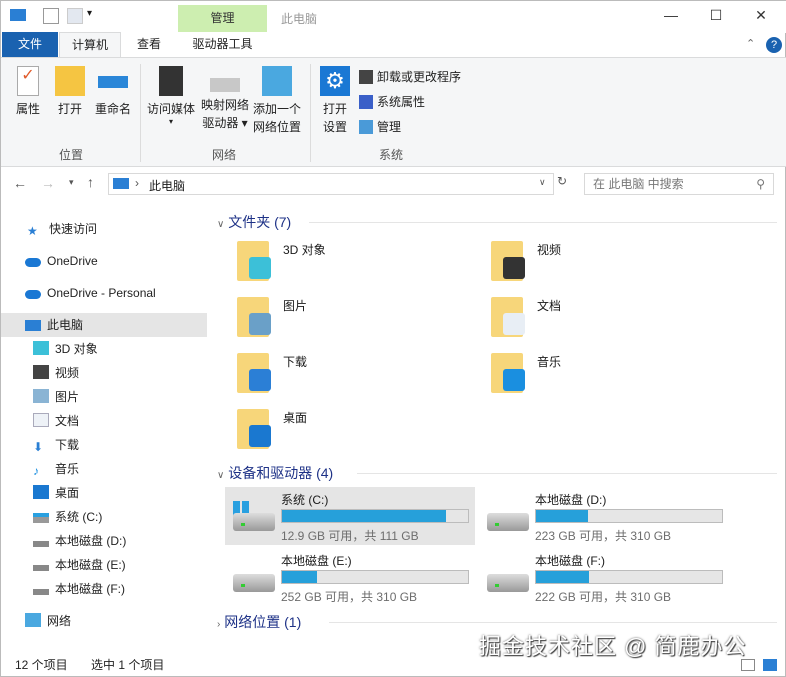  What do you see at coordinates (104, 589) in the screenshot?
I see `nav-drive-f: 本地磁盘 (F:)` at bounding box center [104, 589].